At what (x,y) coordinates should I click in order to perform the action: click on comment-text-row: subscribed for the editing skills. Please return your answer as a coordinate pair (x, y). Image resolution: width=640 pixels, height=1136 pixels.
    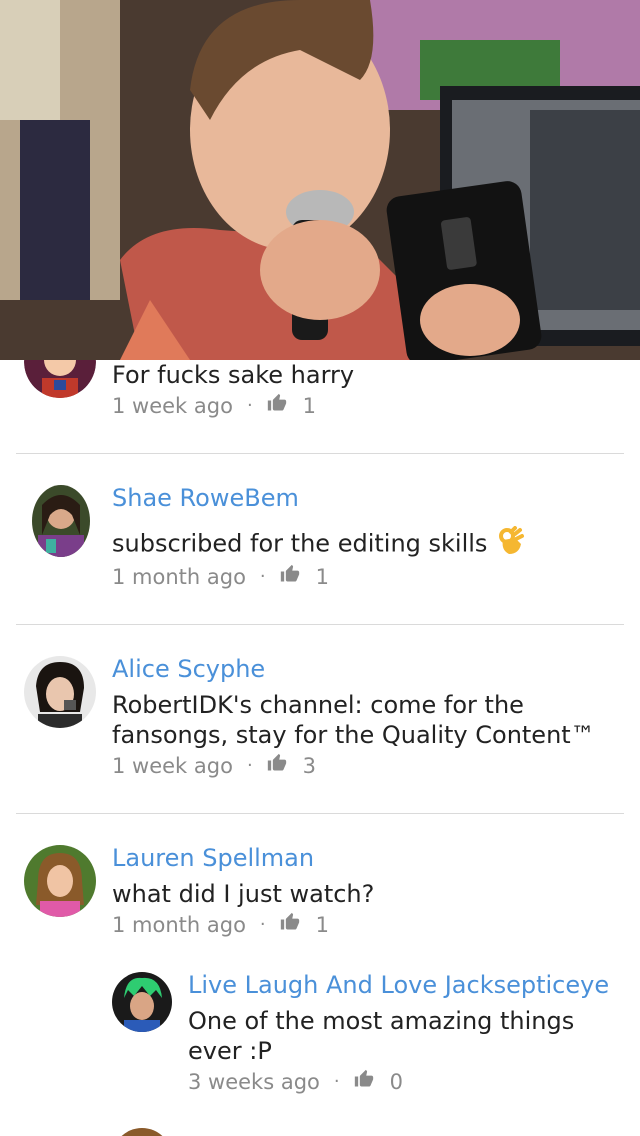
    Looking at the image, I should click on (372, 544).